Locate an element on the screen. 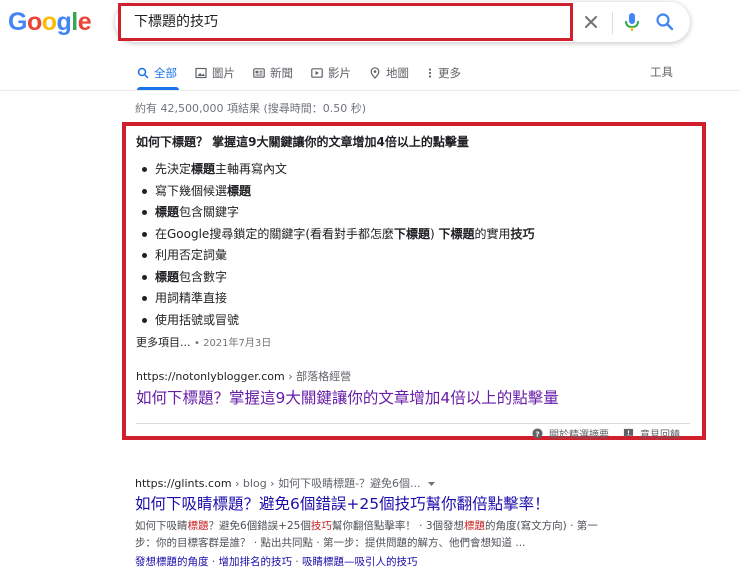 This screenshot has height=579, width=740. snippet-list-item: 用詞精準直接 is located at coordinates (337, 299).